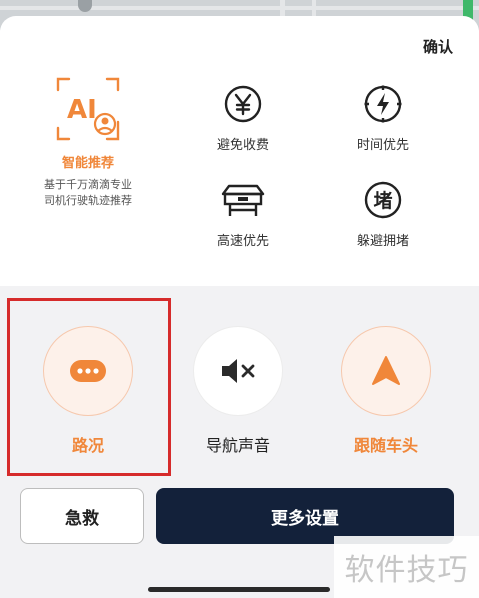 The width and height of the screenshot is (479, 598). What do you see at coordinates (438, 46) in the screenshot?
I see `confirm-button: 确认` at bounding box center [438, 46].